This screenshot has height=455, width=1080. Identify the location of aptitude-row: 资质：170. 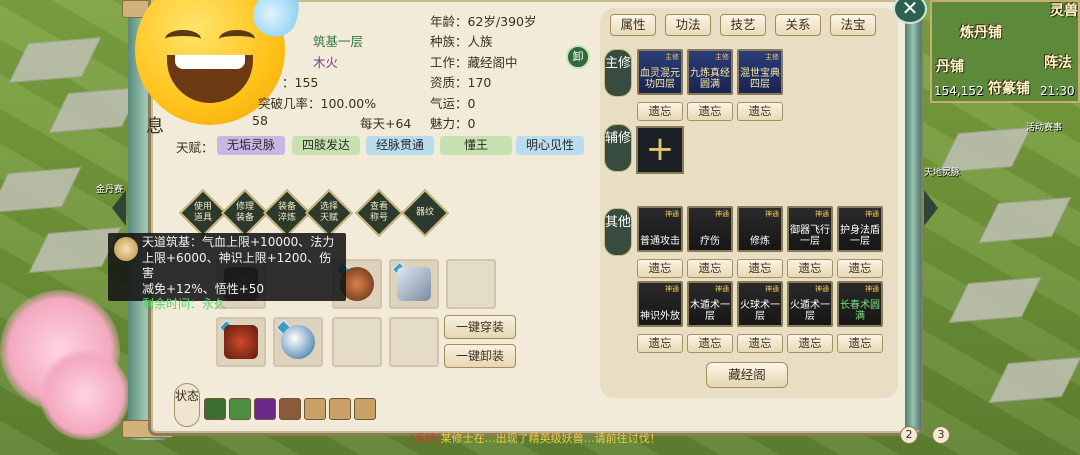
(461, 82).